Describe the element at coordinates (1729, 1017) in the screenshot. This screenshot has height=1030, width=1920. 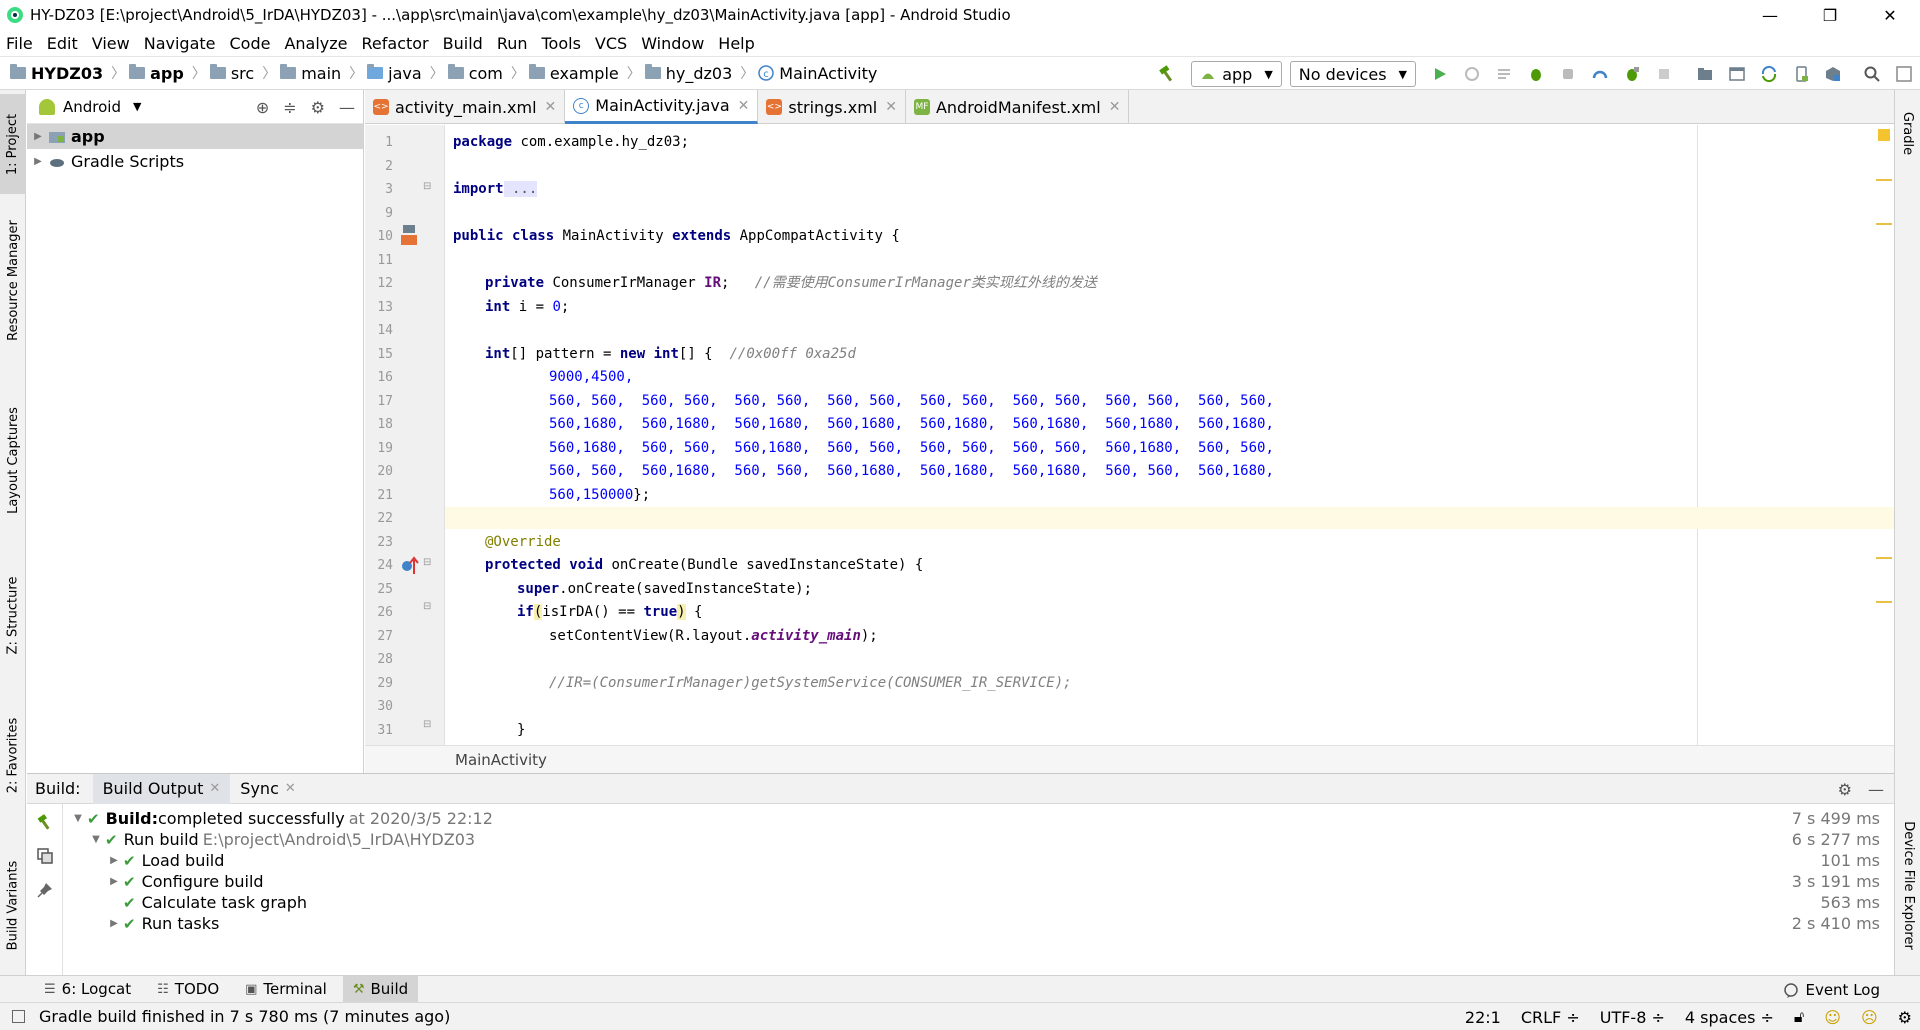
I see `indent-select: 4 spaces ÷` at that location.